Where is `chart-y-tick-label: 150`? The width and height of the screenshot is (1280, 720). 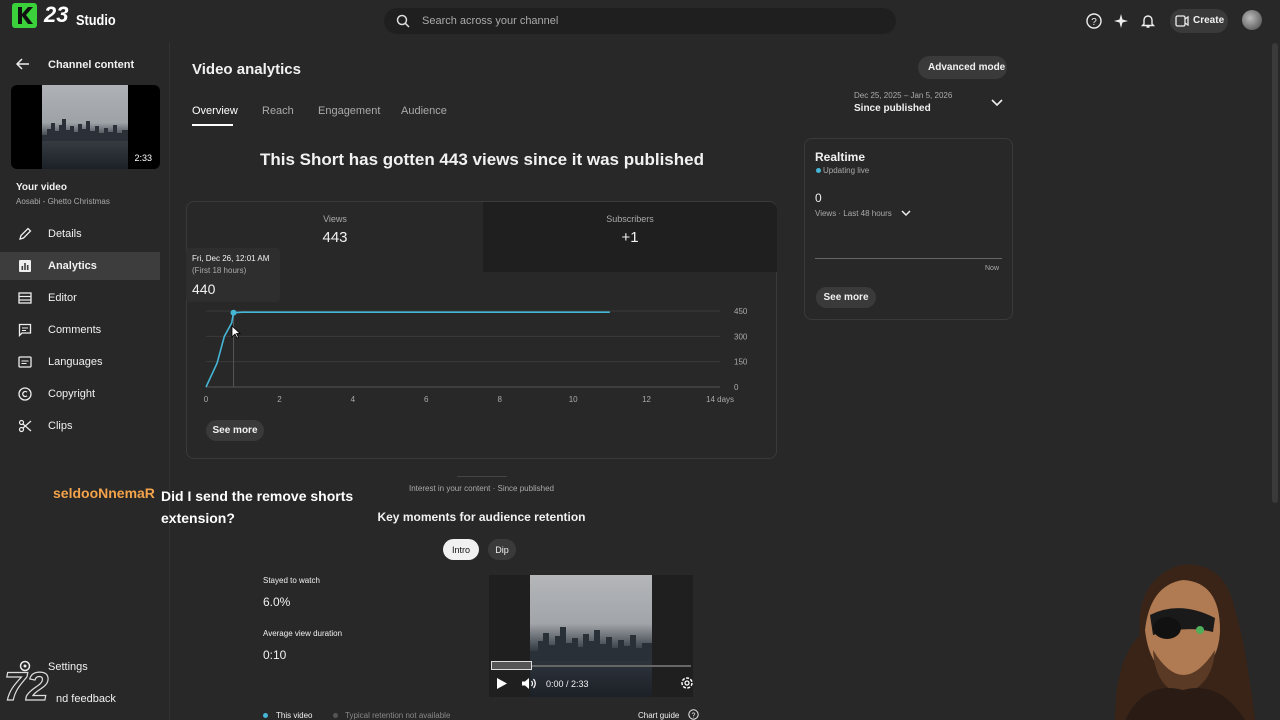 chart-y-tick-label: 150 is located at coordinates (741, 362).